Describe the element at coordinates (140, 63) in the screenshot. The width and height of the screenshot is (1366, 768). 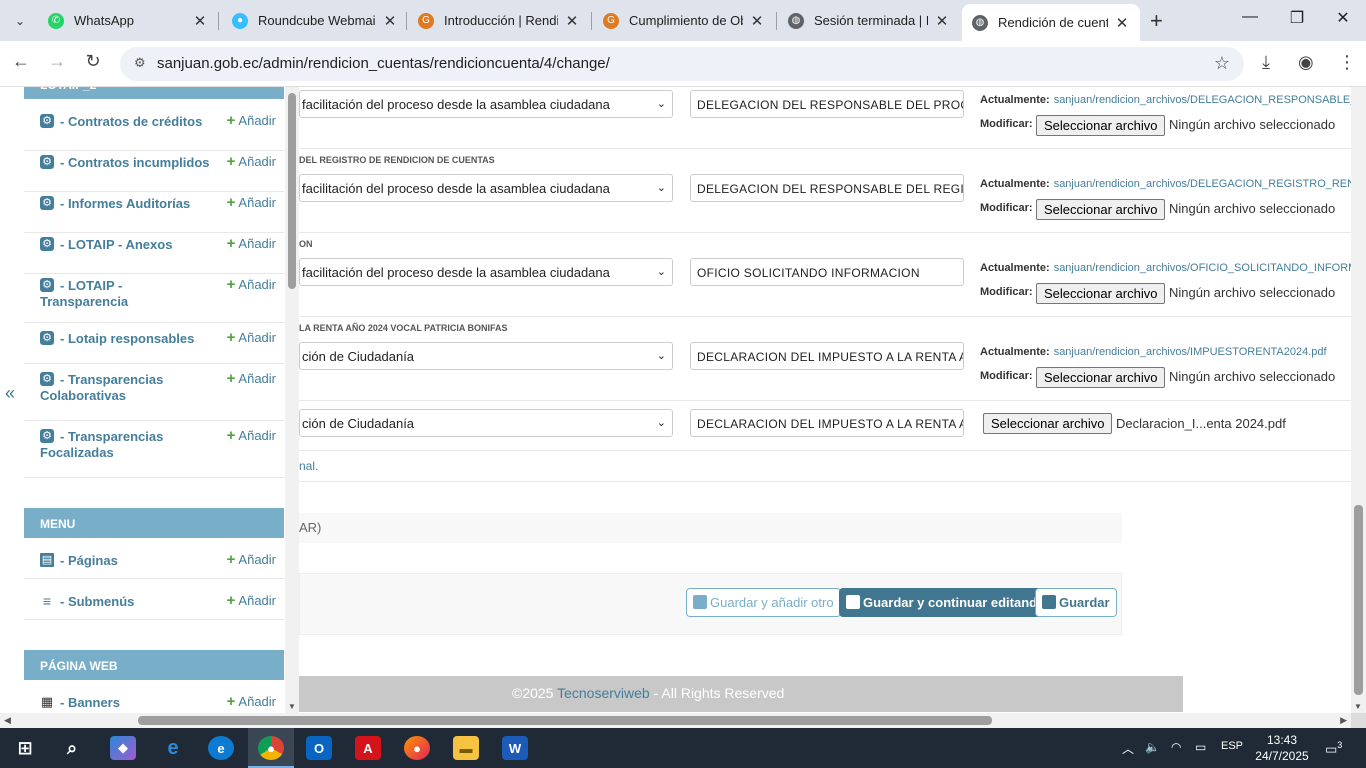
I see `site-settings-icon: ⚙` at that location.